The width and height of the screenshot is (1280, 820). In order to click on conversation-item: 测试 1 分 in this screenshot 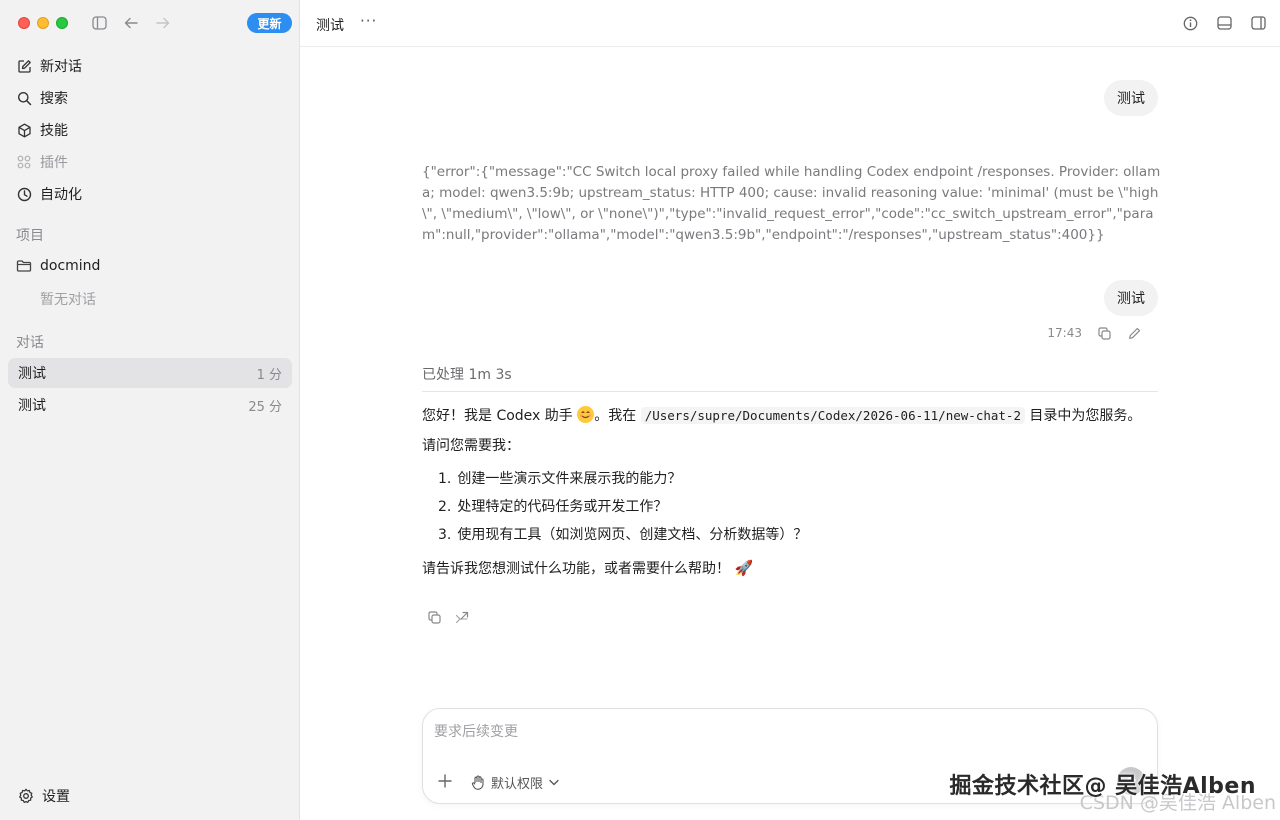, I will do `click(150, 373)`.